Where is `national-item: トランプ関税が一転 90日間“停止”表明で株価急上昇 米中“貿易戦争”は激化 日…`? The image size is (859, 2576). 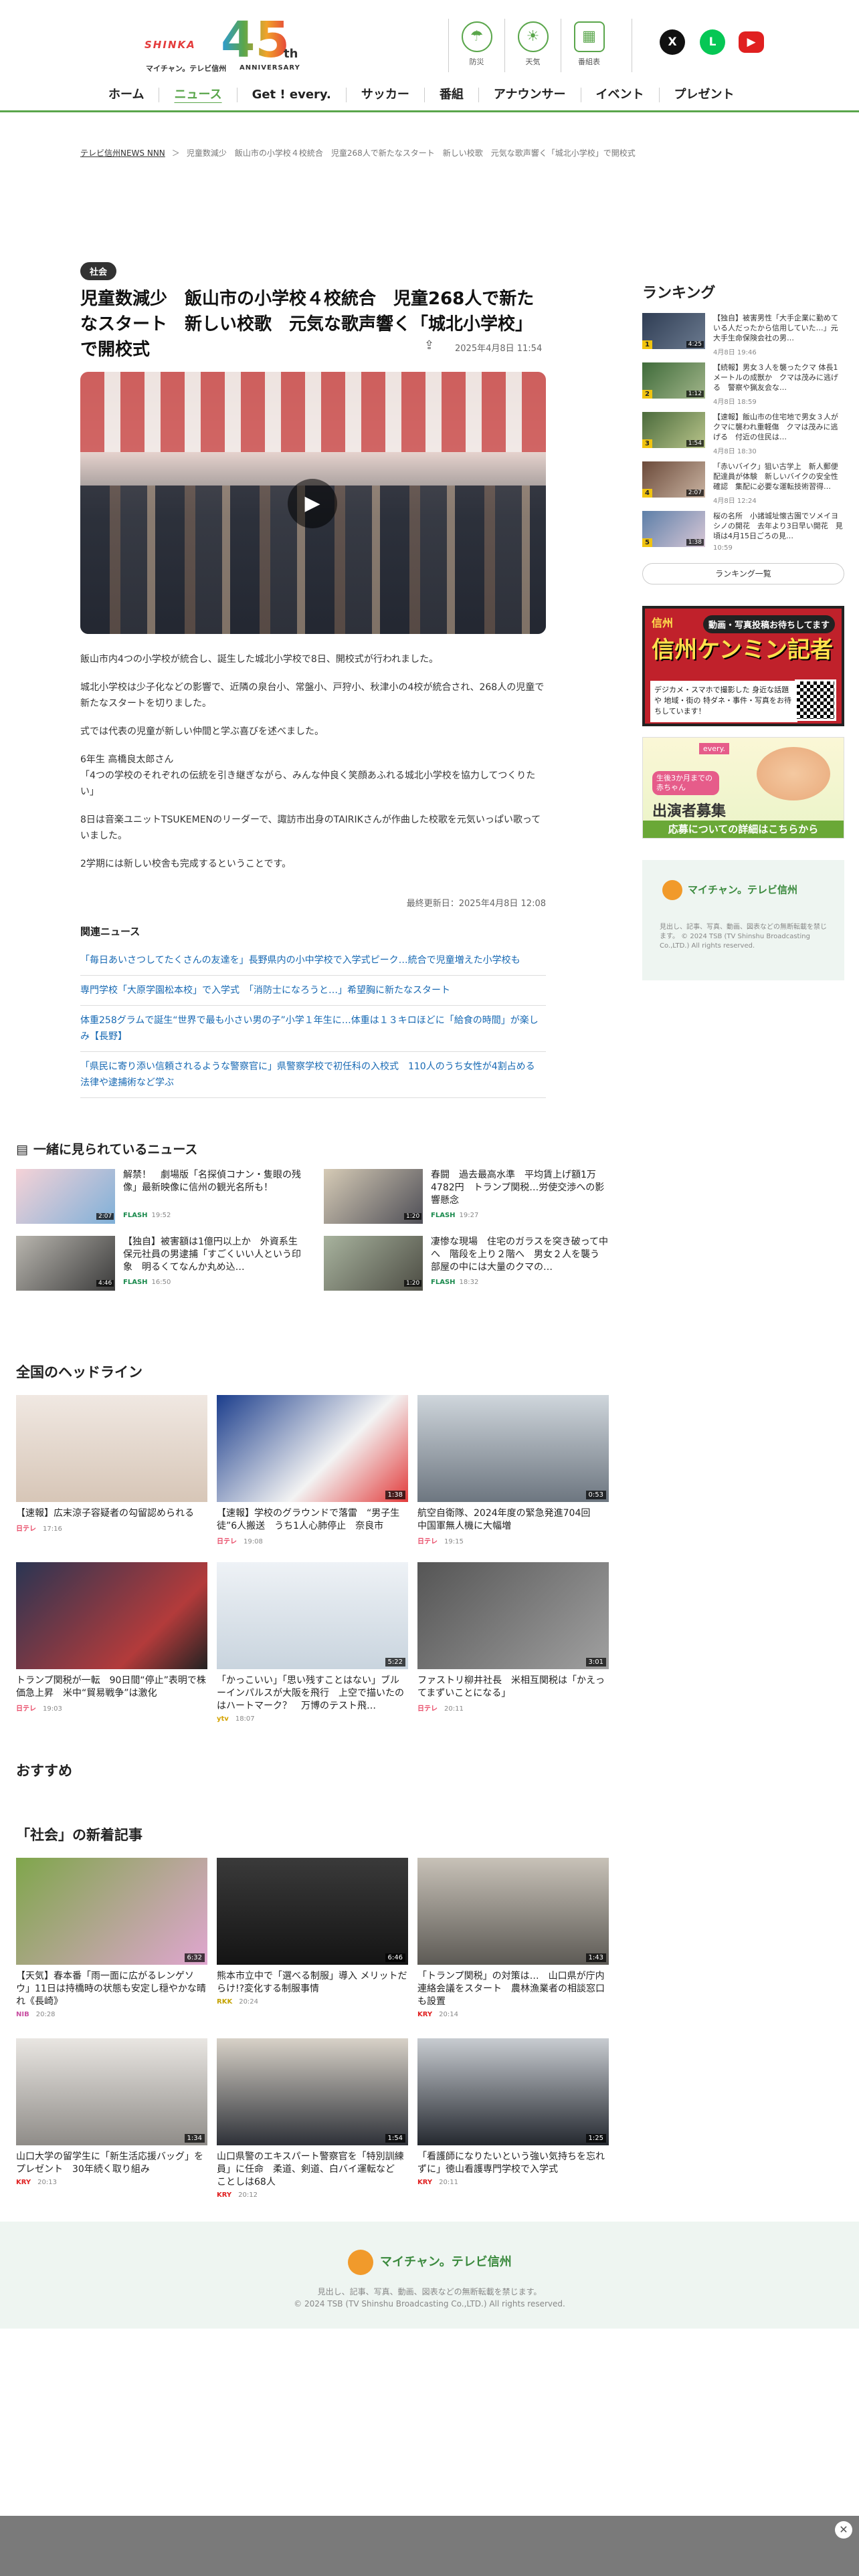
national-item: トランプ関税が一転 90日間“停止”表明で株価急上昇 米中“貿易戦争”は激化 日… is located at coordinates (112, 1637).